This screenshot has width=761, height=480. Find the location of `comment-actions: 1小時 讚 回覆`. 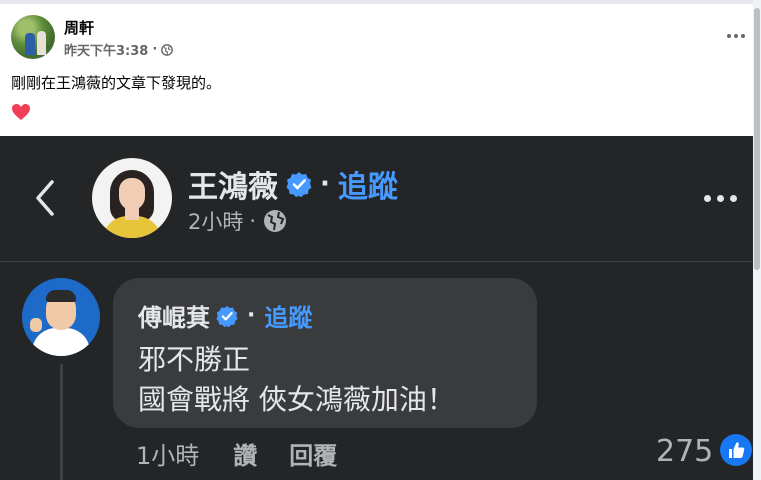

comment-actions: 1小時 讚 回覆 is located at coordinates (236, 453).